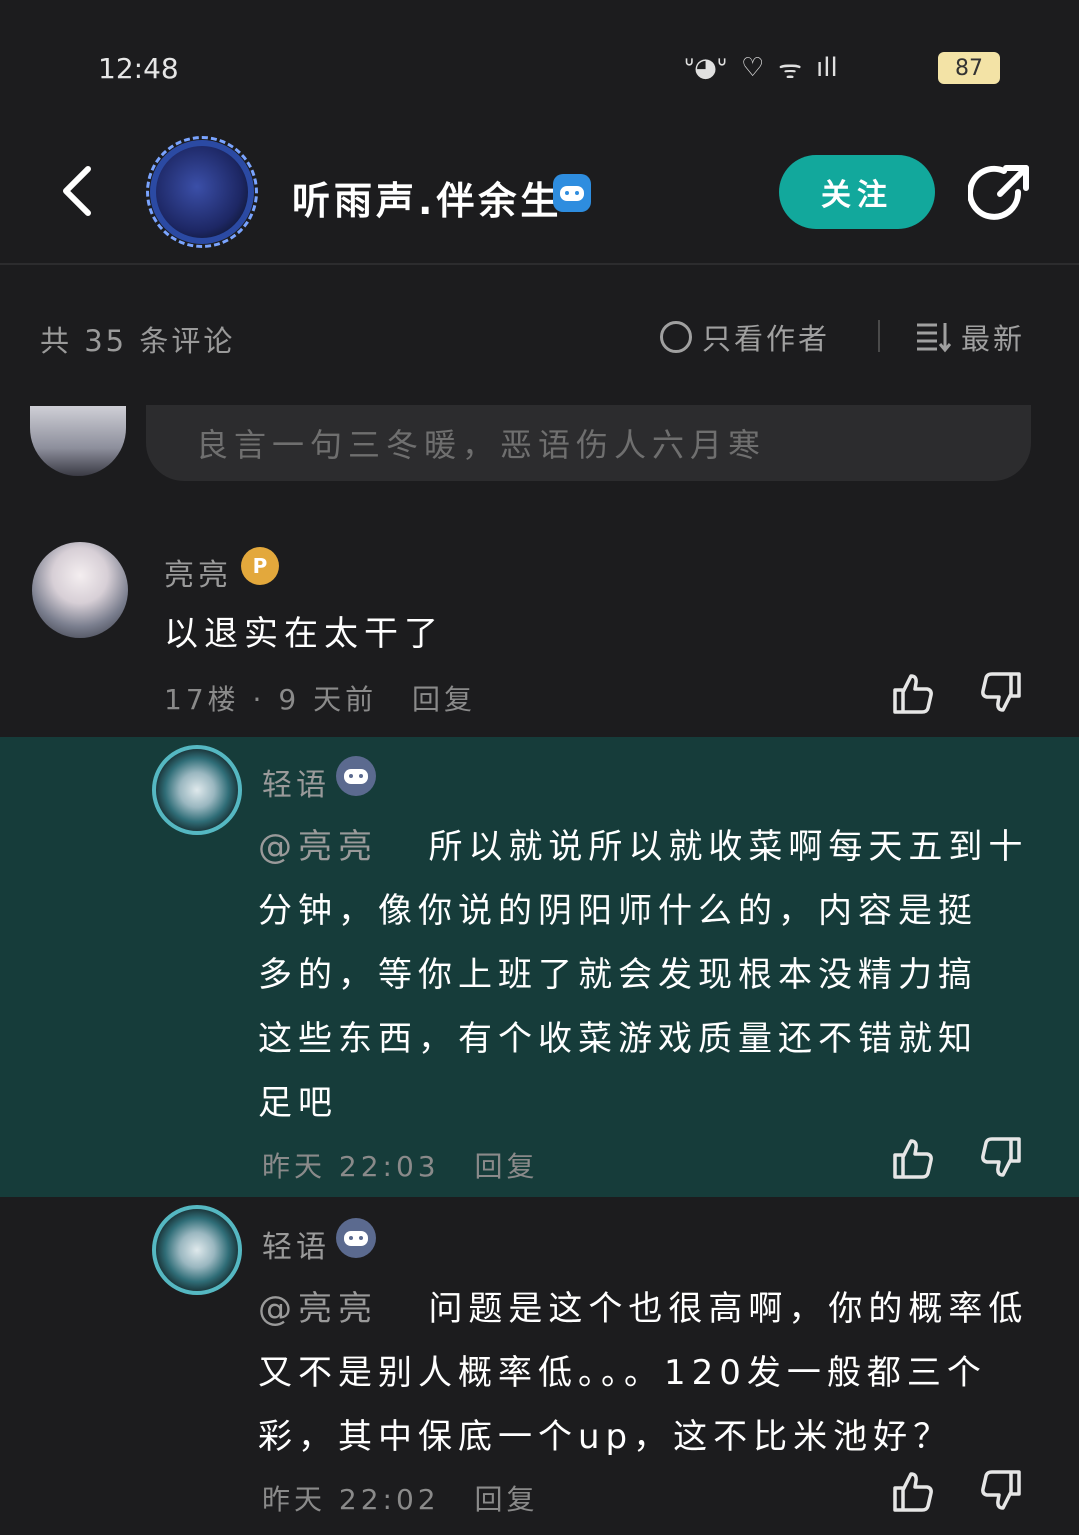 The height and width of the screenshot is (1535, 1079). I want to click on floor-number: 17楼, so click(202, 699).